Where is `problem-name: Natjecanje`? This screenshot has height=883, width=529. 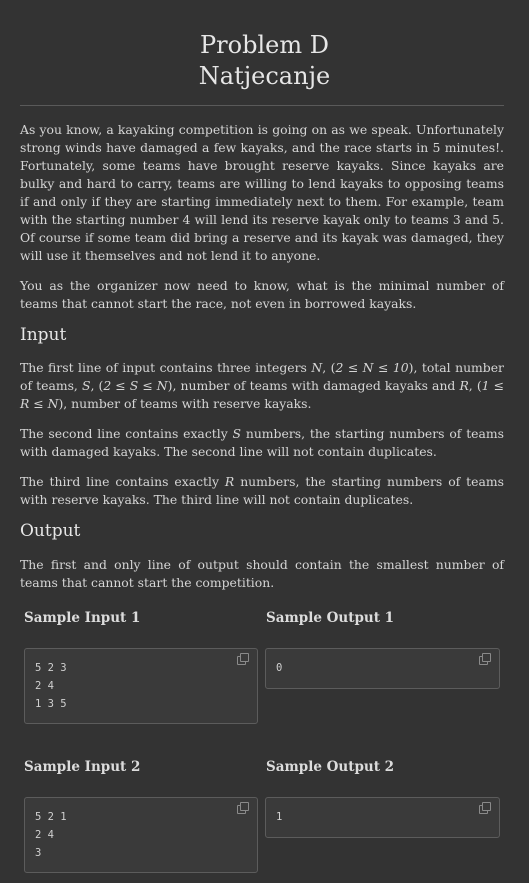 problem-name: Natjecanje is located at coordinates (264, 76).